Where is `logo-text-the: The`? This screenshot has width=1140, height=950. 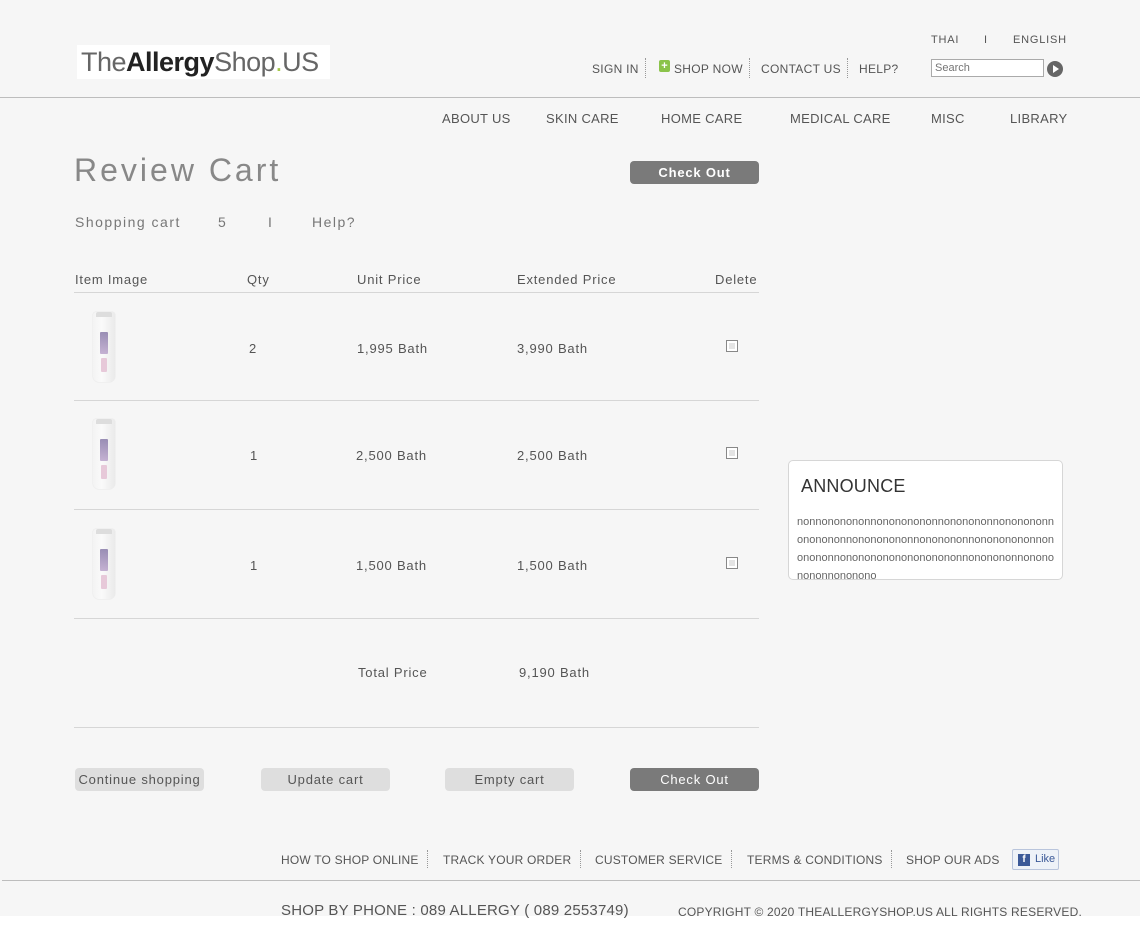
logo-text-the: The is located at coordinates (104, 62).